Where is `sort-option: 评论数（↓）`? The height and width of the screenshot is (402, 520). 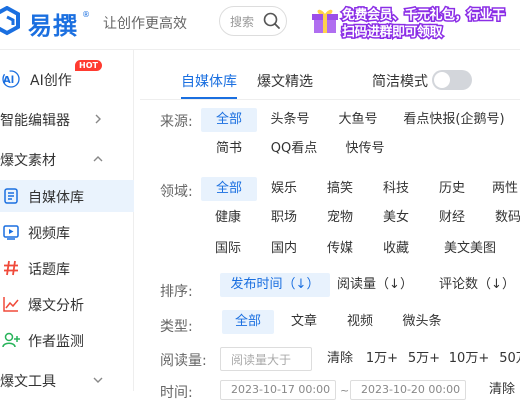
sort-option: 评论数（↓） is located at coordinates (476, 285).